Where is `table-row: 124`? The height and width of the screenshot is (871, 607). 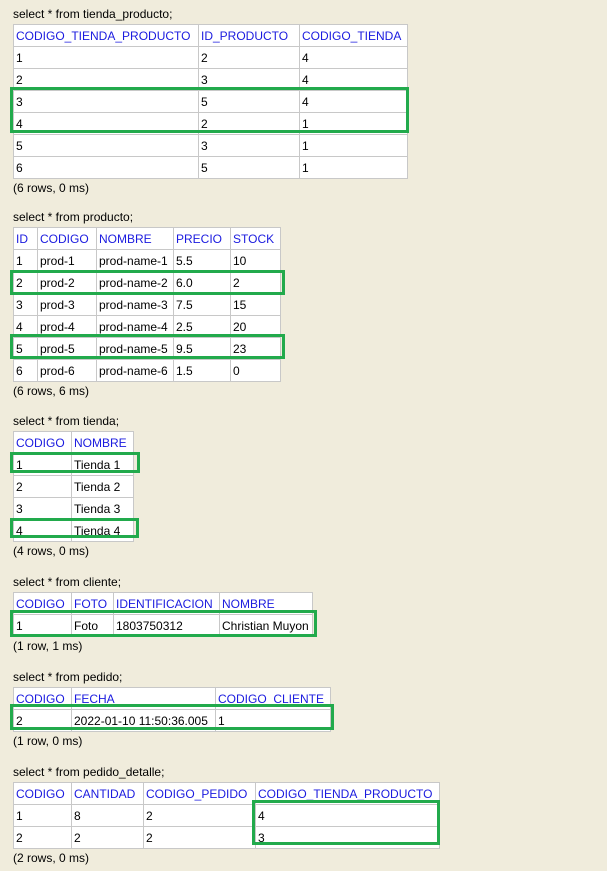
table-row: 124 is located at coordinates (210, 57).